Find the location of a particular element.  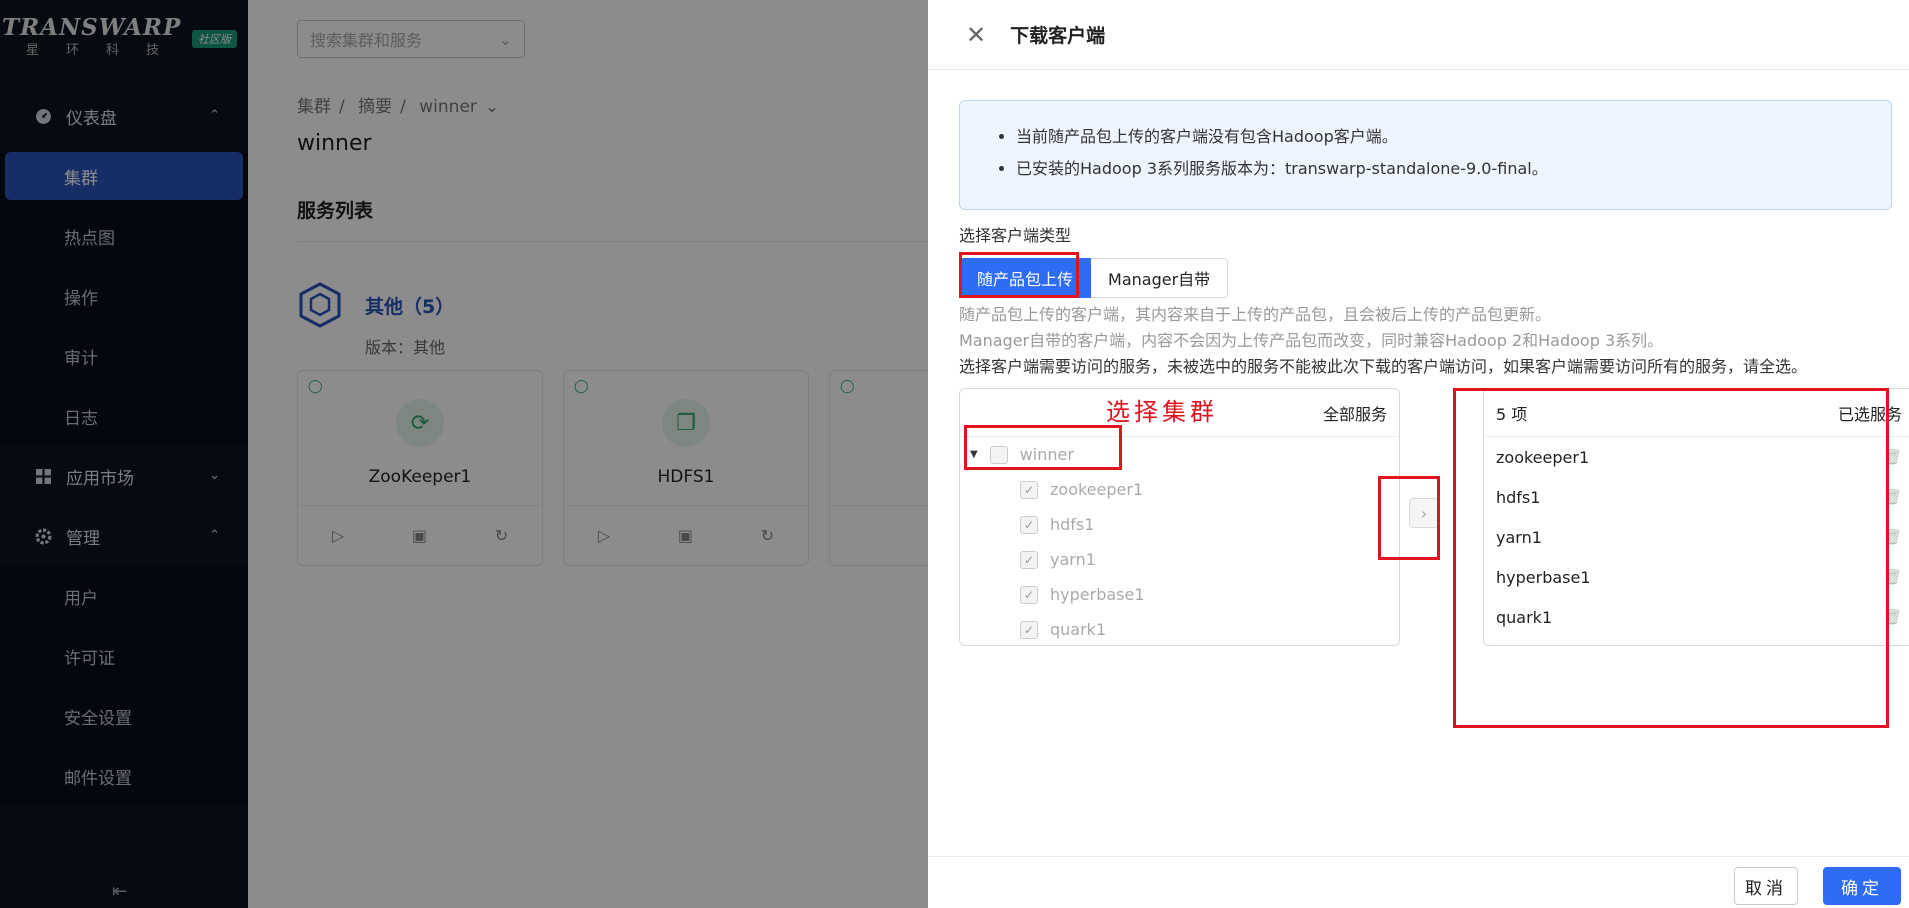

close-icon: ✕ is located at coordinates (976, 35).